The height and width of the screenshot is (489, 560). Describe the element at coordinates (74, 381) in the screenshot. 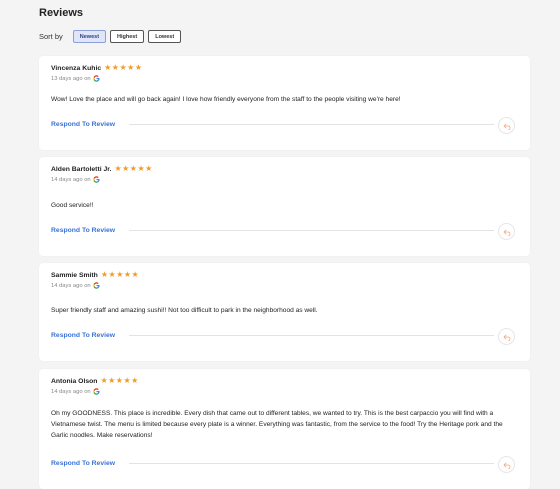

I see `reviewer-name: Antonia Olson` at that location.